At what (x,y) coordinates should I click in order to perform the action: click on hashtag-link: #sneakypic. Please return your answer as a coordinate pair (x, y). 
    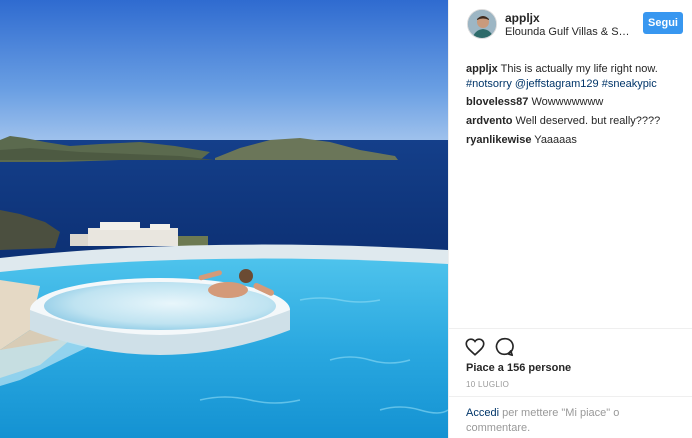
    Looking at the image, I should click on (629, 84).